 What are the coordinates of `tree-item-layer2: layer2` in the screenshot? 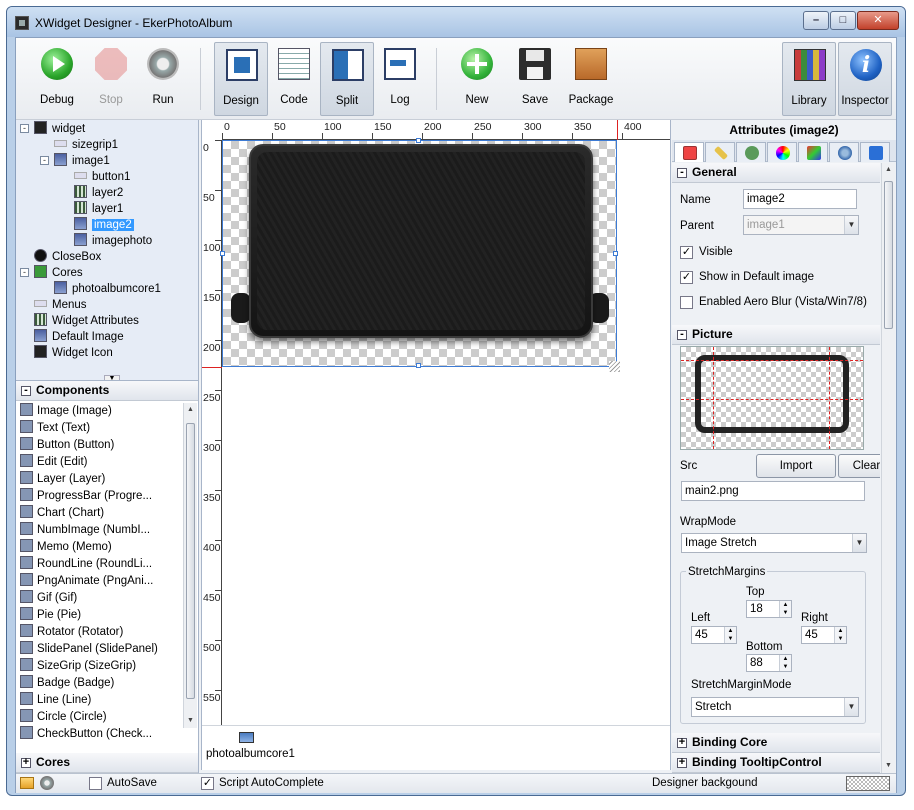 It's located at (98, 193).